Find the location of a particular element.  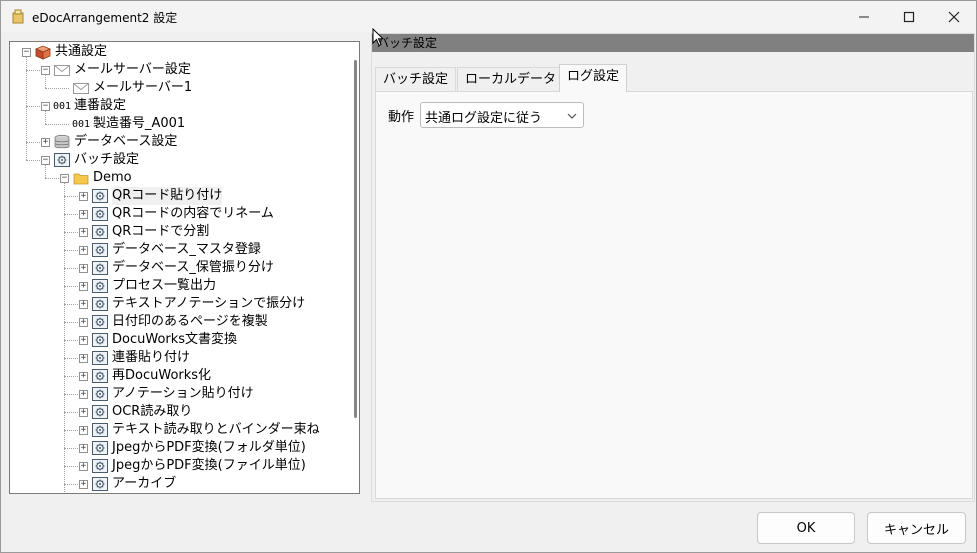

maximize-icon is located at coordinates (909, 16).